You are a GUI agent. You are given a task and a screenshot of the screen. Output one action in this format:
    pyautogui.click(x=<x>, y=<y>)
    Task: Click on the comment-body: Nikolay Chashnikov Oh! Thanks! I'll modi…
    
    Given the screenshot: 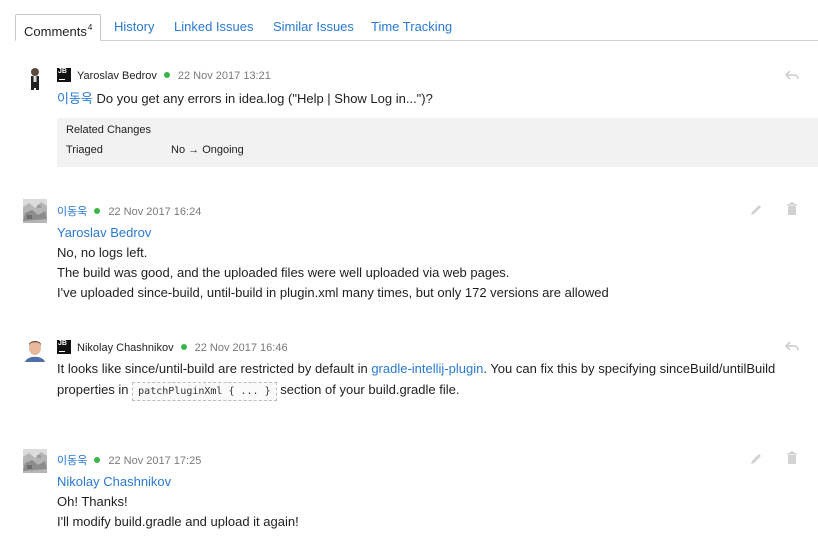 What is the action you would take?
    pyautogui.click(x=178, y=502)
    